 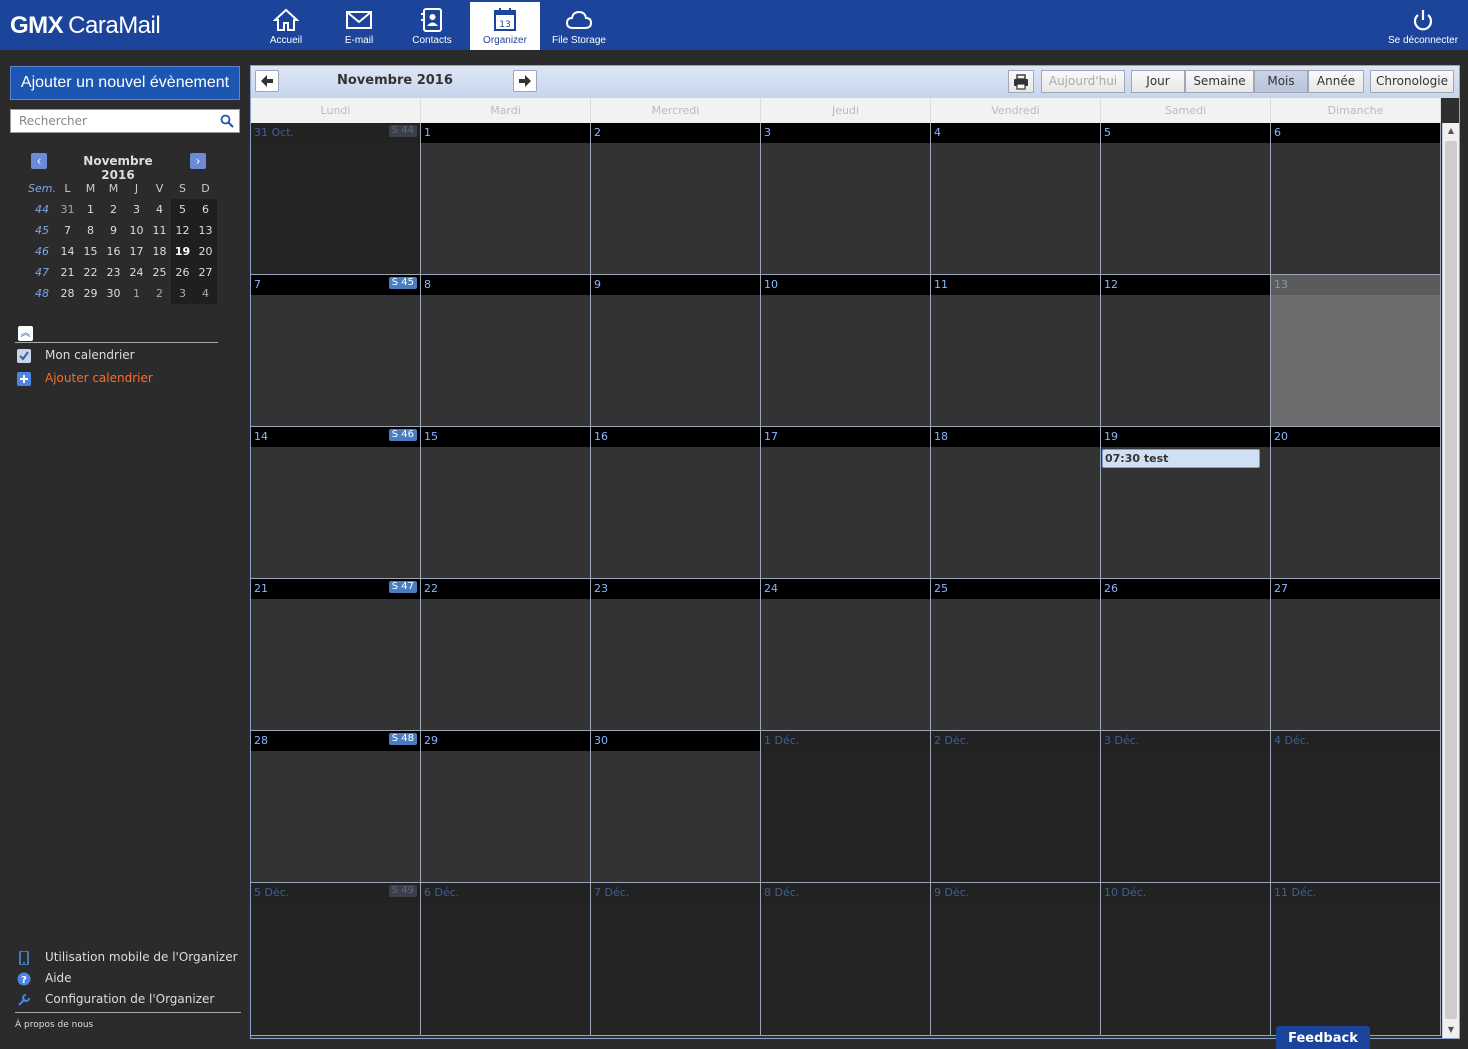 I want to click on search-input, so click(x=111, y=121).